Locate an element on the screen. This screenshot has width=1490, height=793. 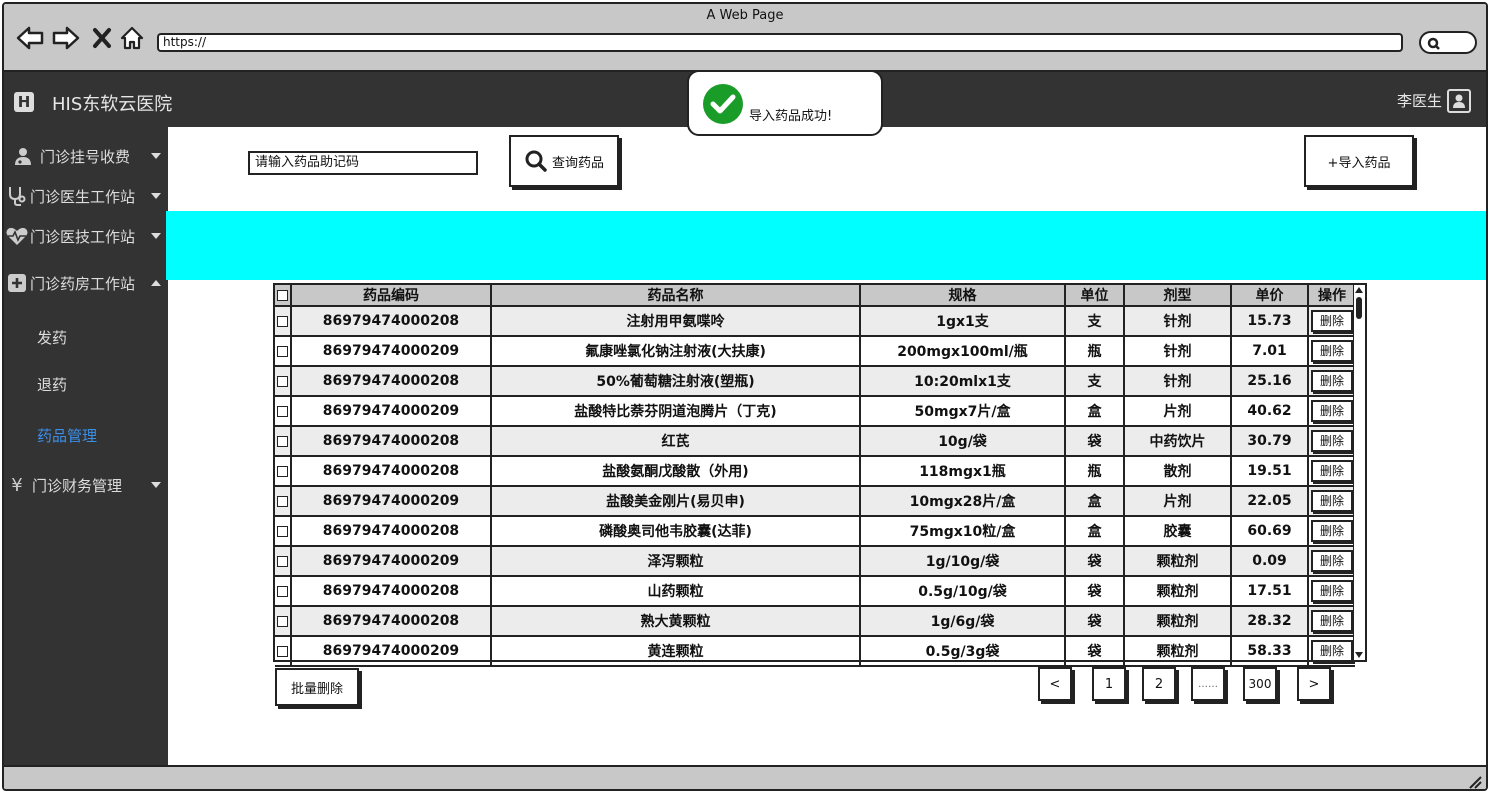
header-code: 药品编码 is located at coordinates (391, 296).